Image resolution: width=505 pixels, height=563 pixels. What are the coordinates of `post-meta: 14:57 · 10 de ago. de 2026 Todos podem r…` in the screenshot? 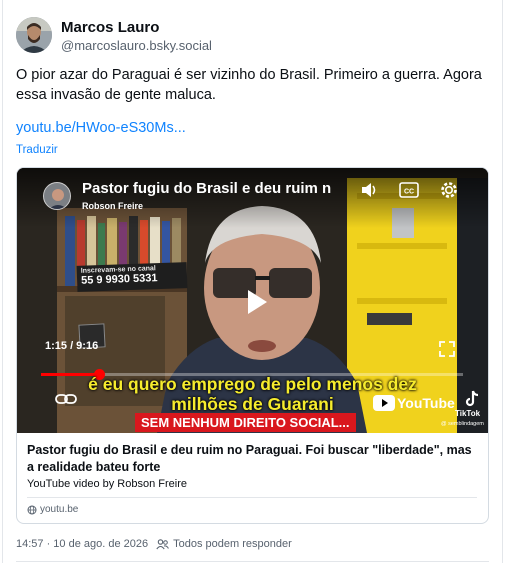 It's located at (154, 544).